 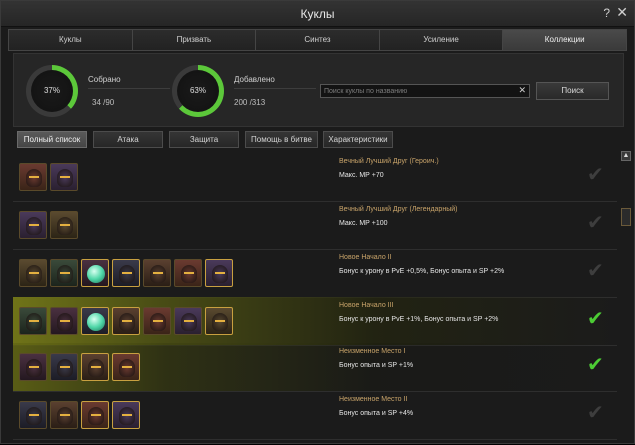 I want to click on filter-battle-help: Помощь в битве, so click(x=281, y=139).